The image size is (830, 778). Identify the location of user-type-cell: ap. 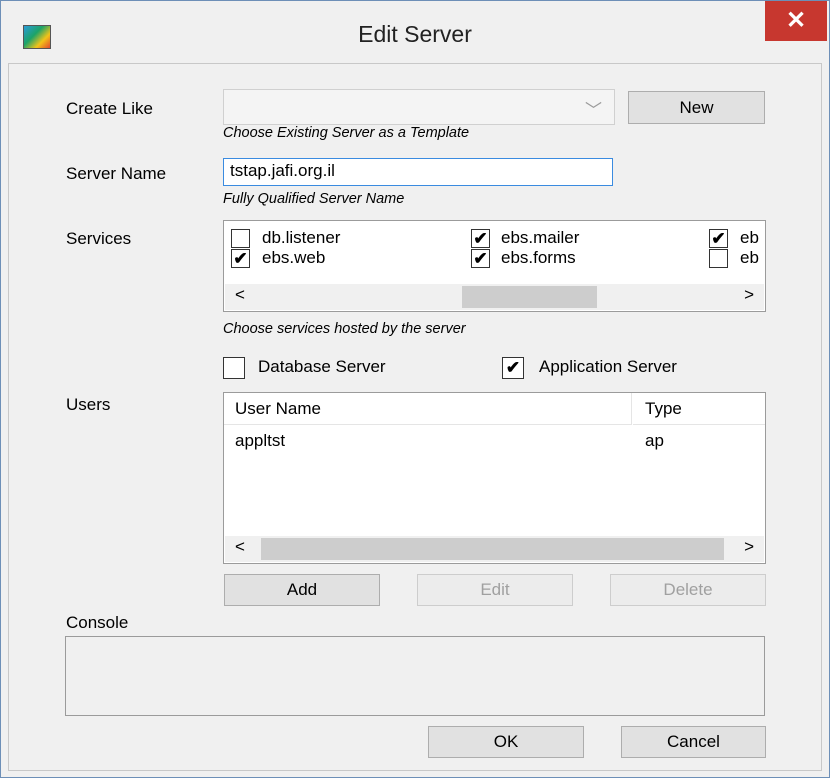
(654, 441).